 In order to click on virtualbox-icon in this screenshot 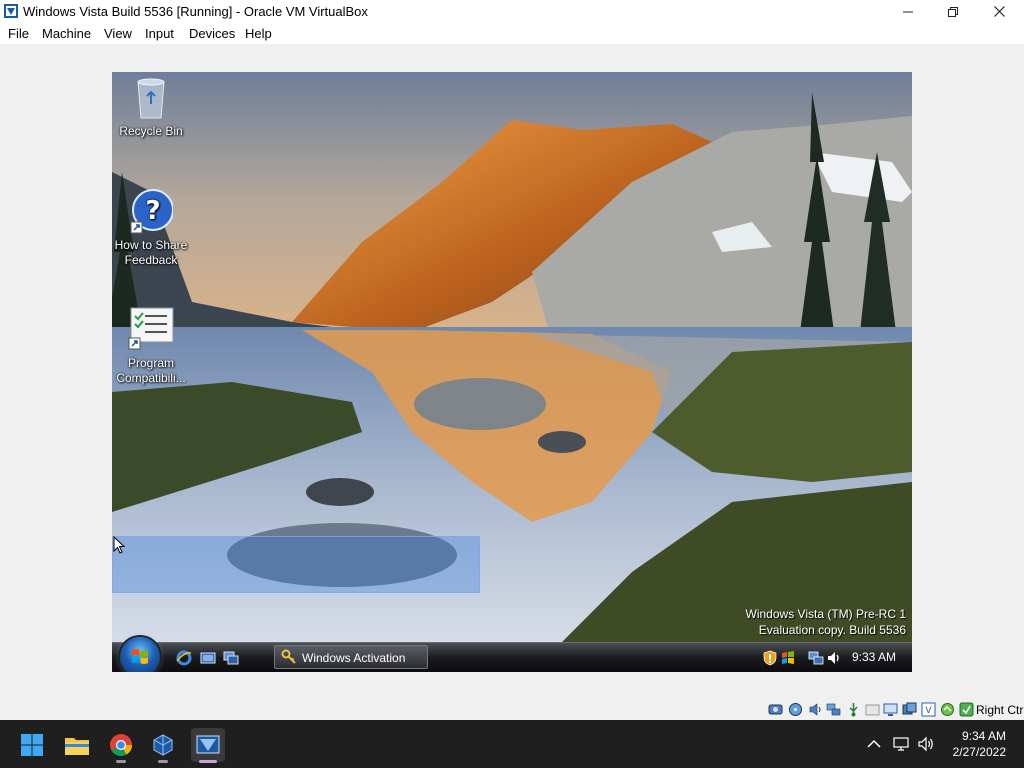, I will do `click(163, 745)`.